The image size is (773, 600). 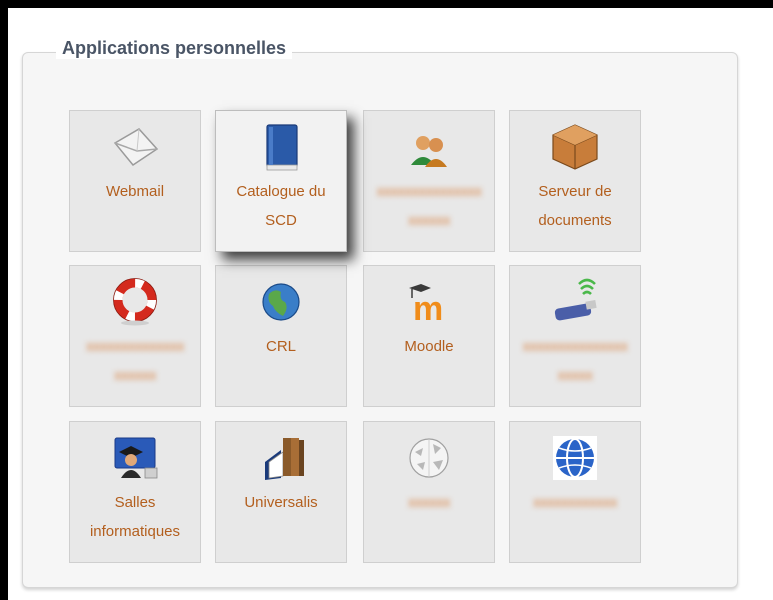 What do you see at coordinates (575, 458) in the screenshot?
I see `web-globe-icon` at bounding box center [575, 458].